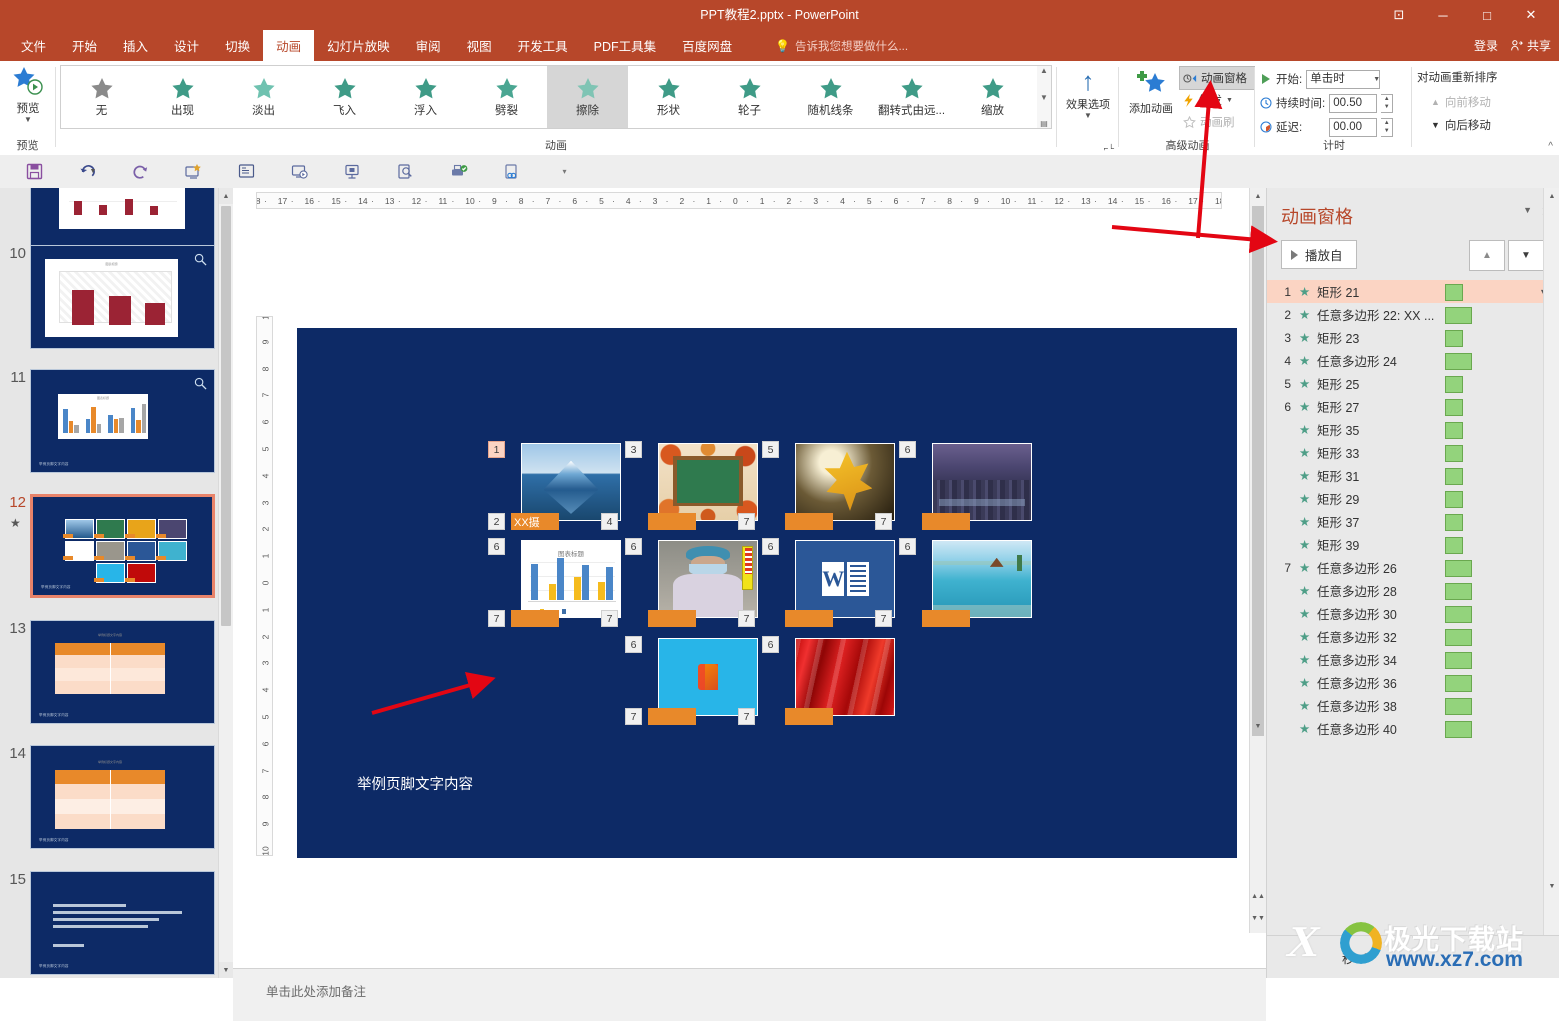 This screenshot has width=1559, height=1021. What do you see at coordinates (707, 45) in the screenshot?
I see `ribbon-tab-11: 百度网盘` at bounding box center [707, 45].